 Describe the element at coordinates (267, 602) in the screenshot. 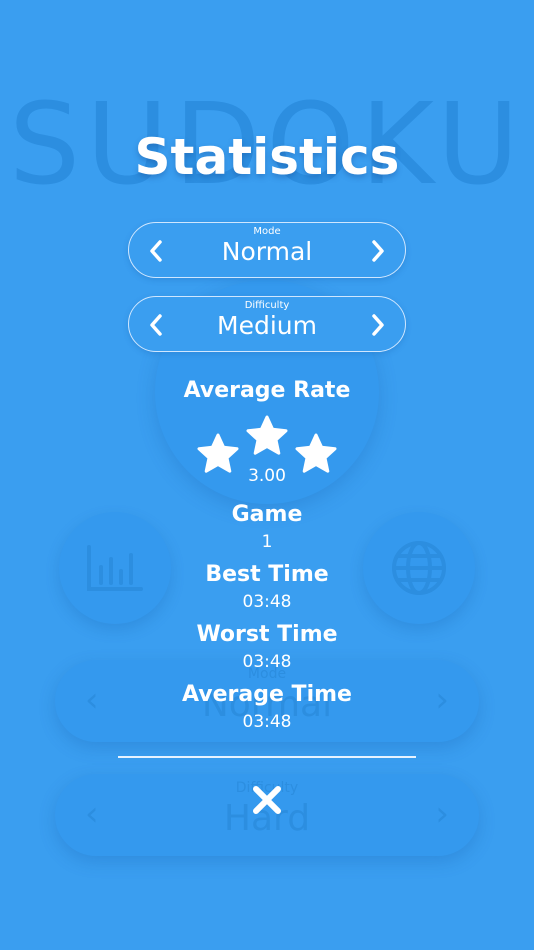

I see `best-time-value: 03:48` at that location.